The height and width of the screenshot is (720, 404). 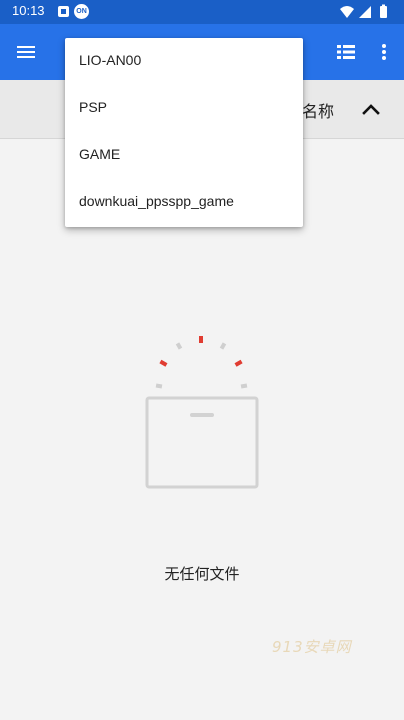 I want to click on dropdown-item-downkuai-ppsspp-game: downkuai_ppsspp_game, so click(x=184, y=202).